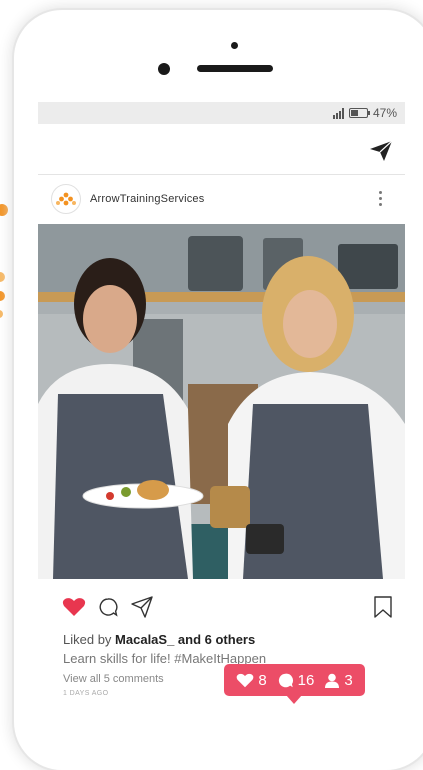 This screenshot has width=423, height=770. I want to click on battery-percent: 47%, so click(384, 113).